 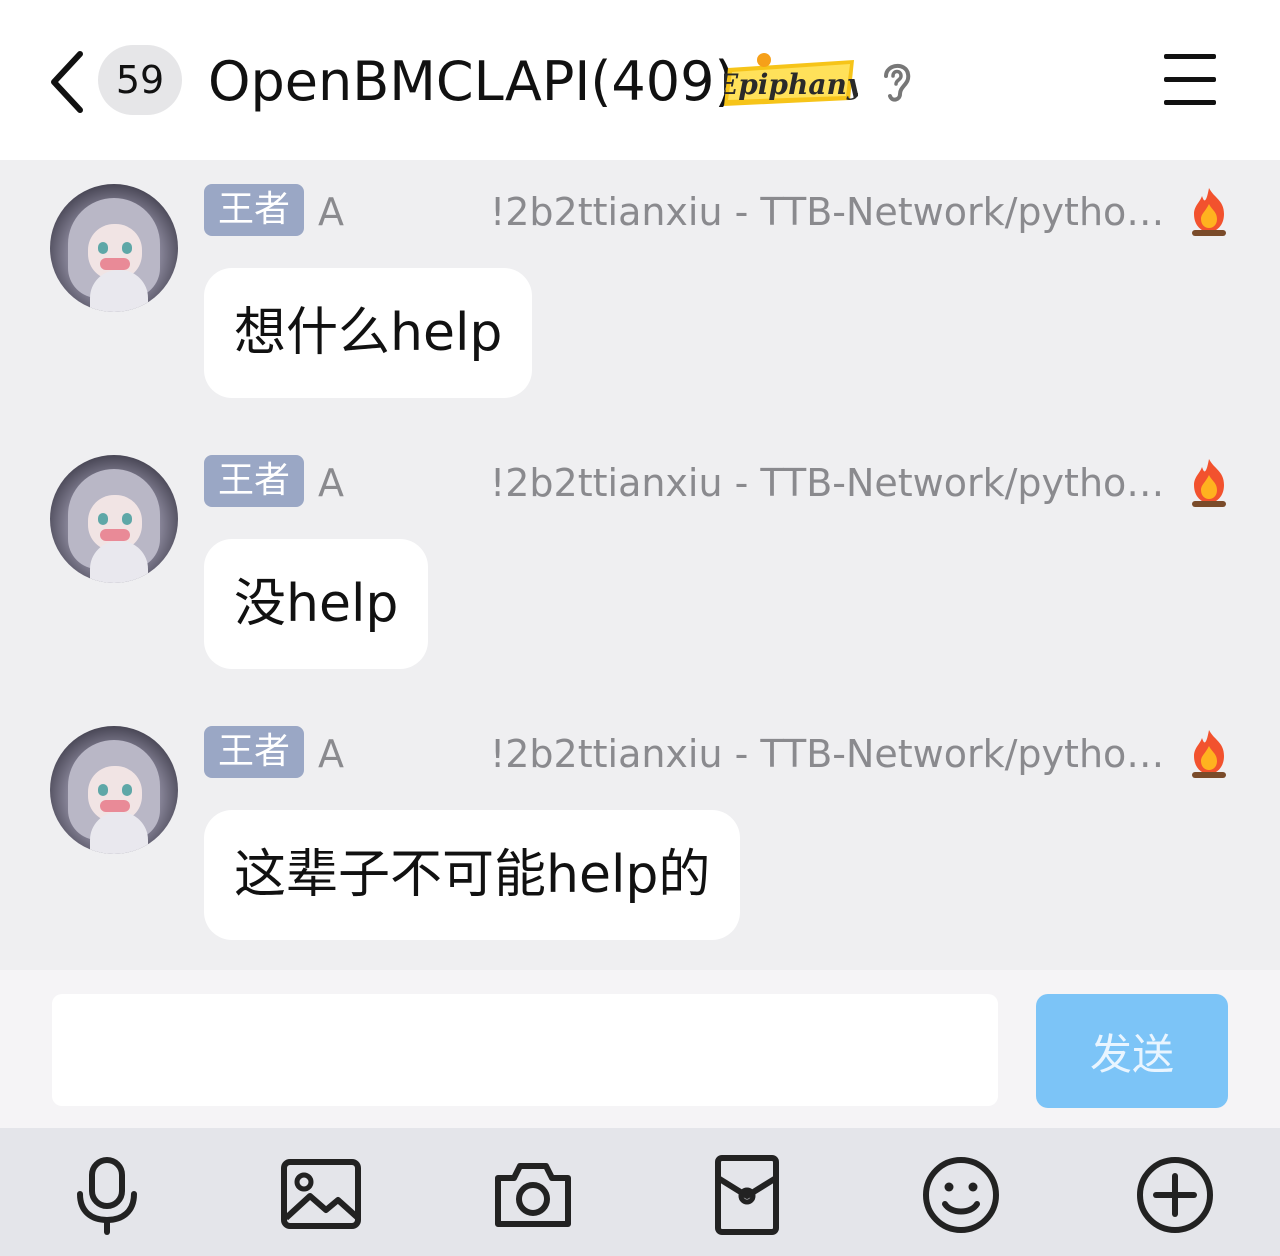 What do you see at coordinates (107, 1195) in the screenshot?
I see `microphone-icon` at bounding box center [107, 1195].